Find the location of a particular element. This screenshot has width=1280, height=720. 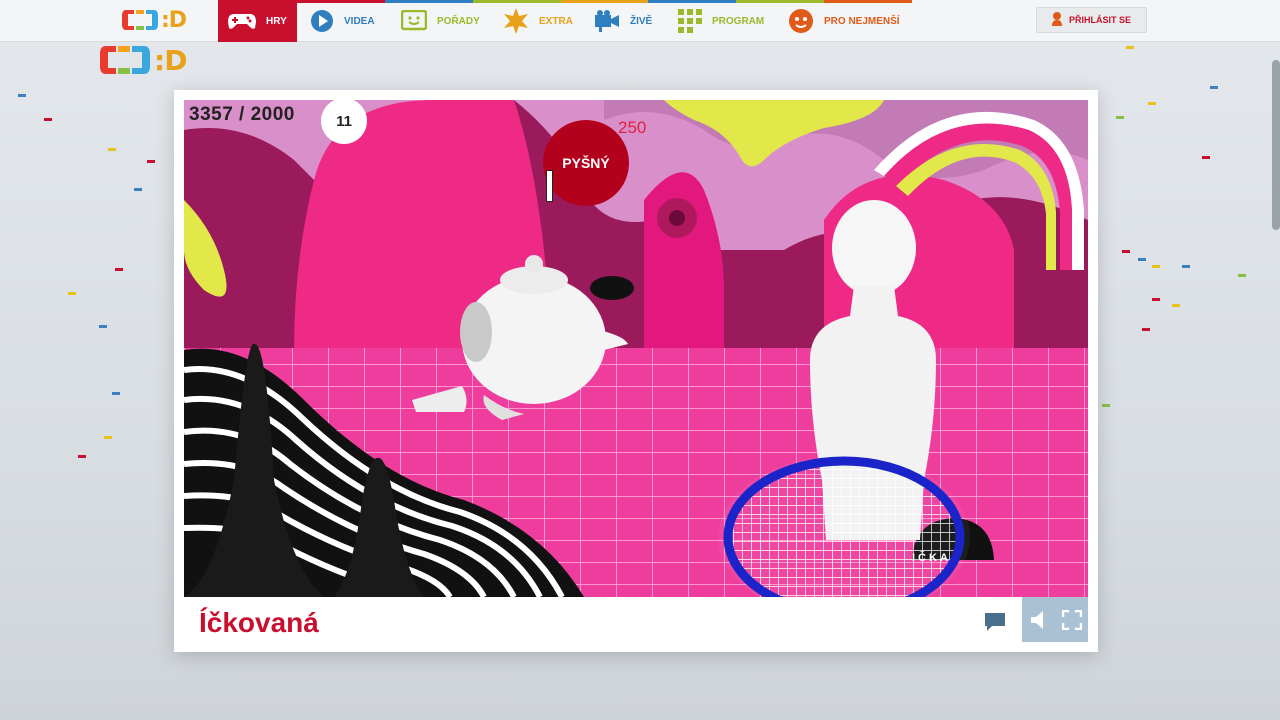

login-label: PŘIHLÁSIT SE is located at coordinates (1099, 20).